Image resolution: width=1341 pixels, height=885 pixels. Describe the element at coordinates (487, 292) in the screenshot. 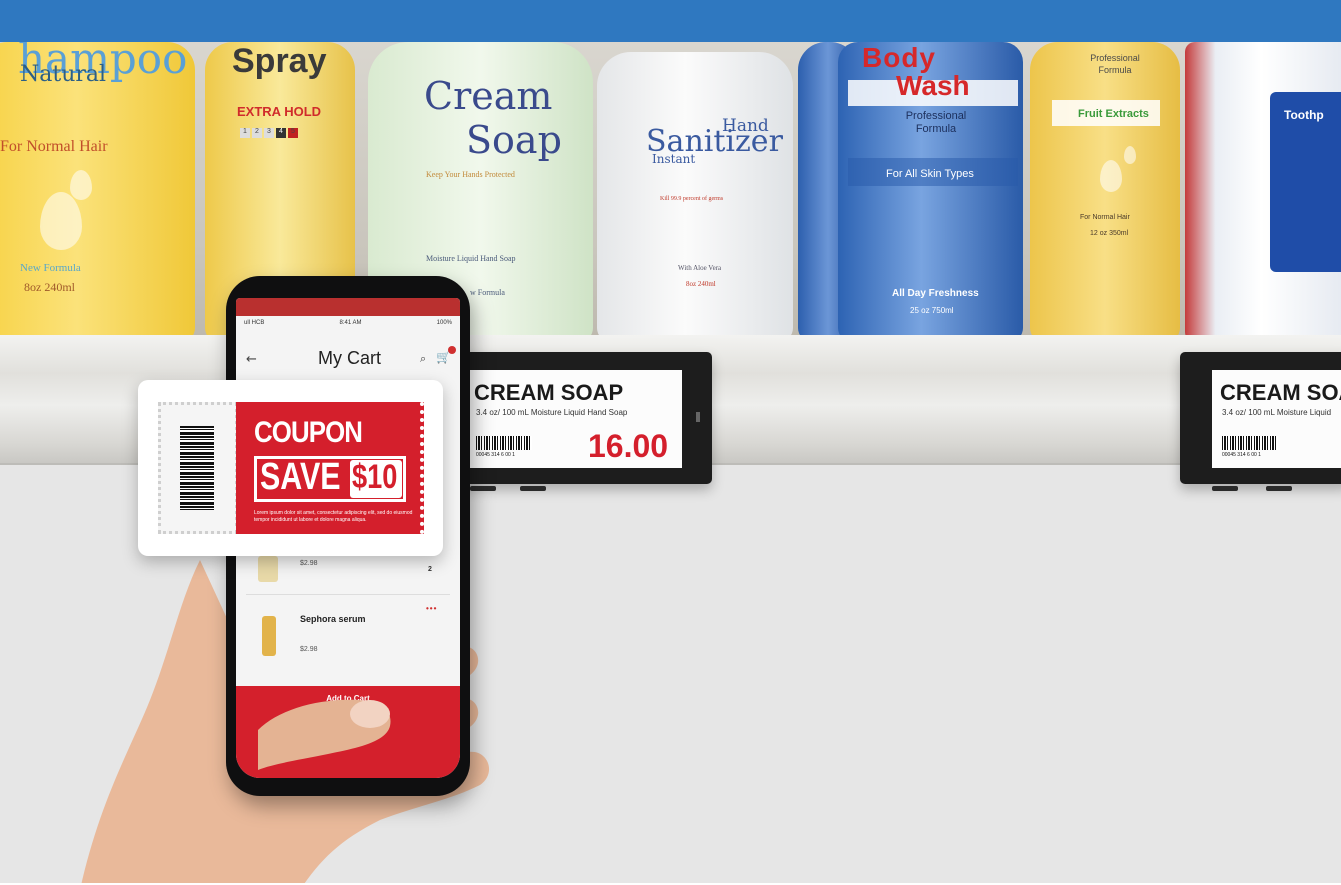

I see `cream-soap-formula: w Formula` at that location.